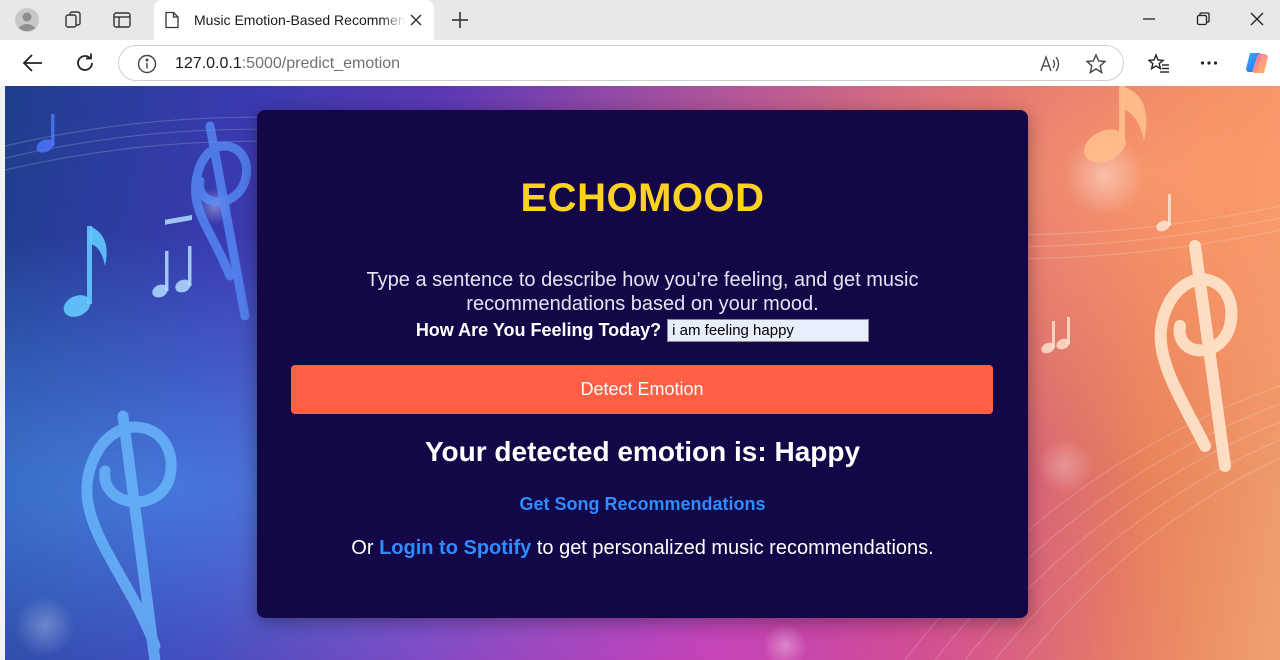 The height and width of the screenshot is (660, 1280). I want to click on get-recommendations-link: Get Song Recommendations, so click(642, 504).